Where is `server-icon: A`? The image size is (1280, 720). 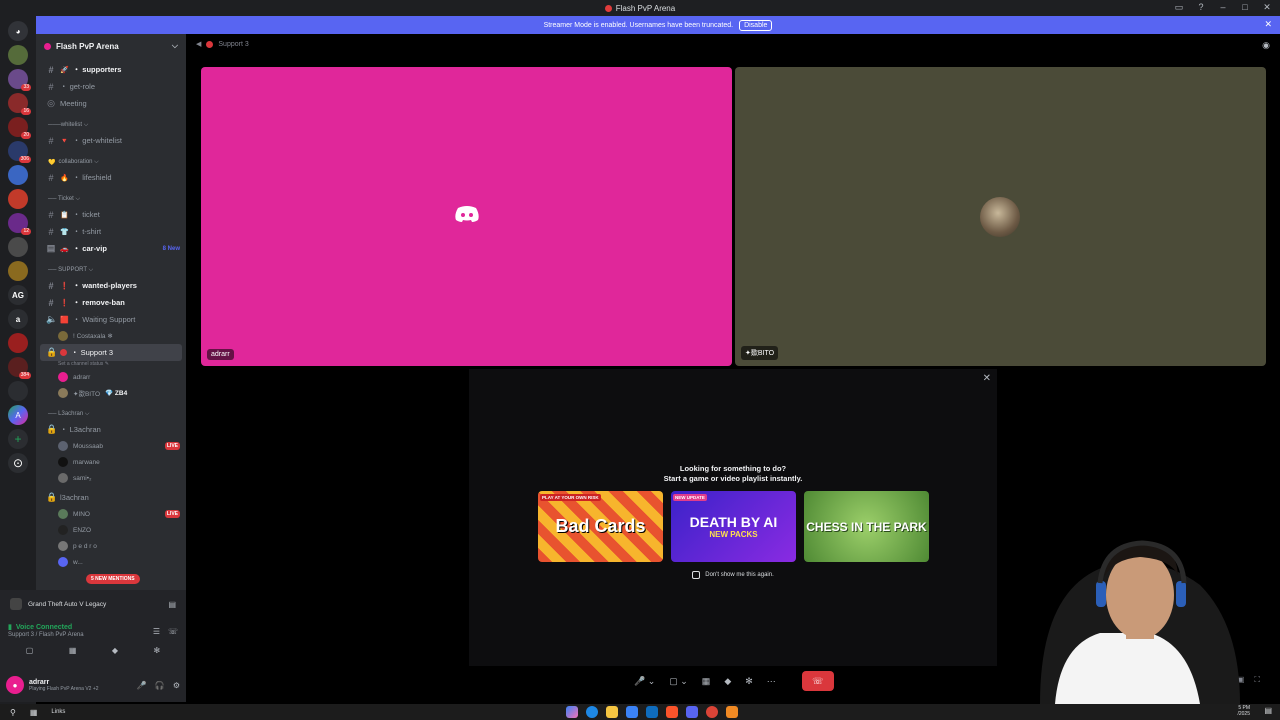
server-icon: A is located at coordinates (18, 415).